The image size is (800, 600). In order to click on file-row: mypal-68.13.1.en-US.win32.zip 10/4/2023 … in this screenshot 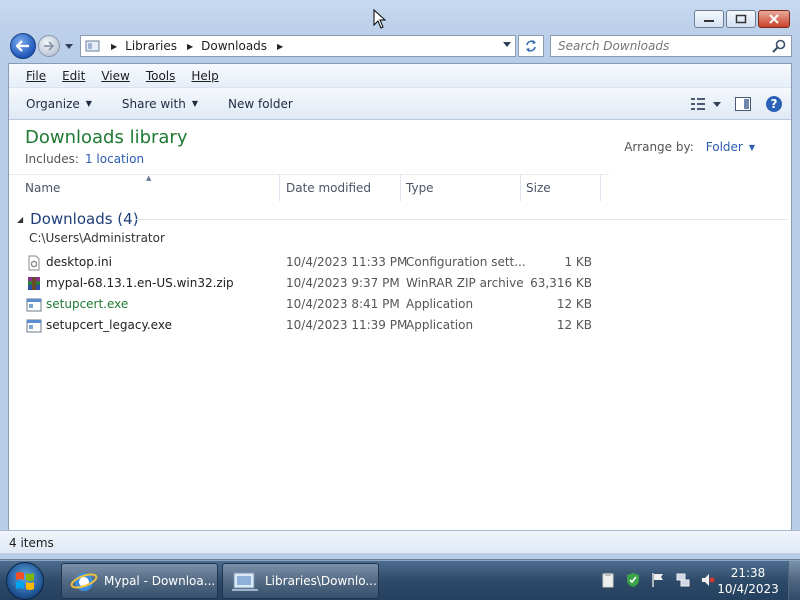, I will do `click(309, 283)`.